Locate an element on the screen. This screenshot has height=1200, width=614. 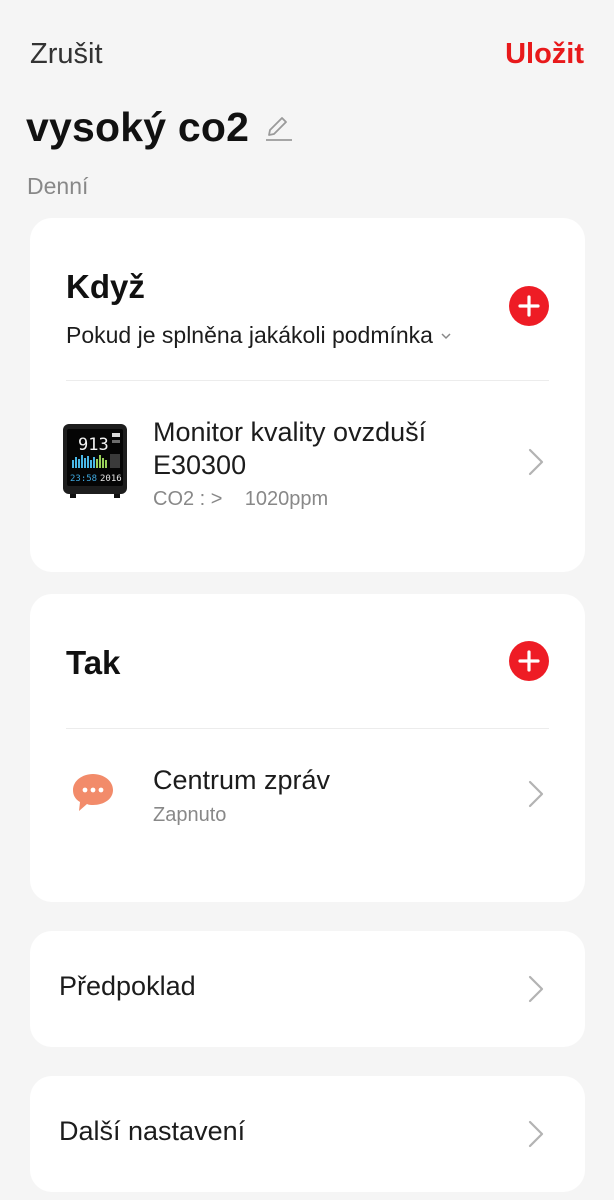
action-status: Zapnuto is located at coordinates (190, 815).